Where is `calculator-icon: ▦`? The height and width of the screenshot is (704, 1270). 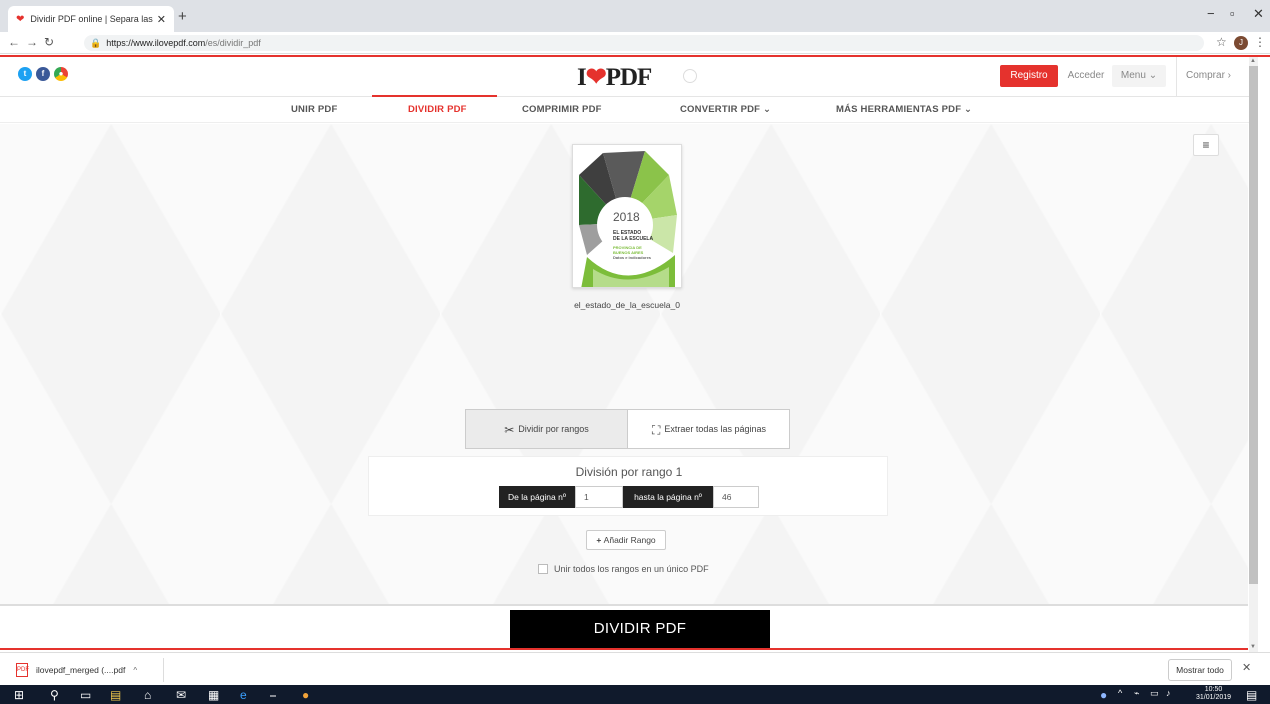 calculator-icon: ▦ is located at coordinates (213, 695).